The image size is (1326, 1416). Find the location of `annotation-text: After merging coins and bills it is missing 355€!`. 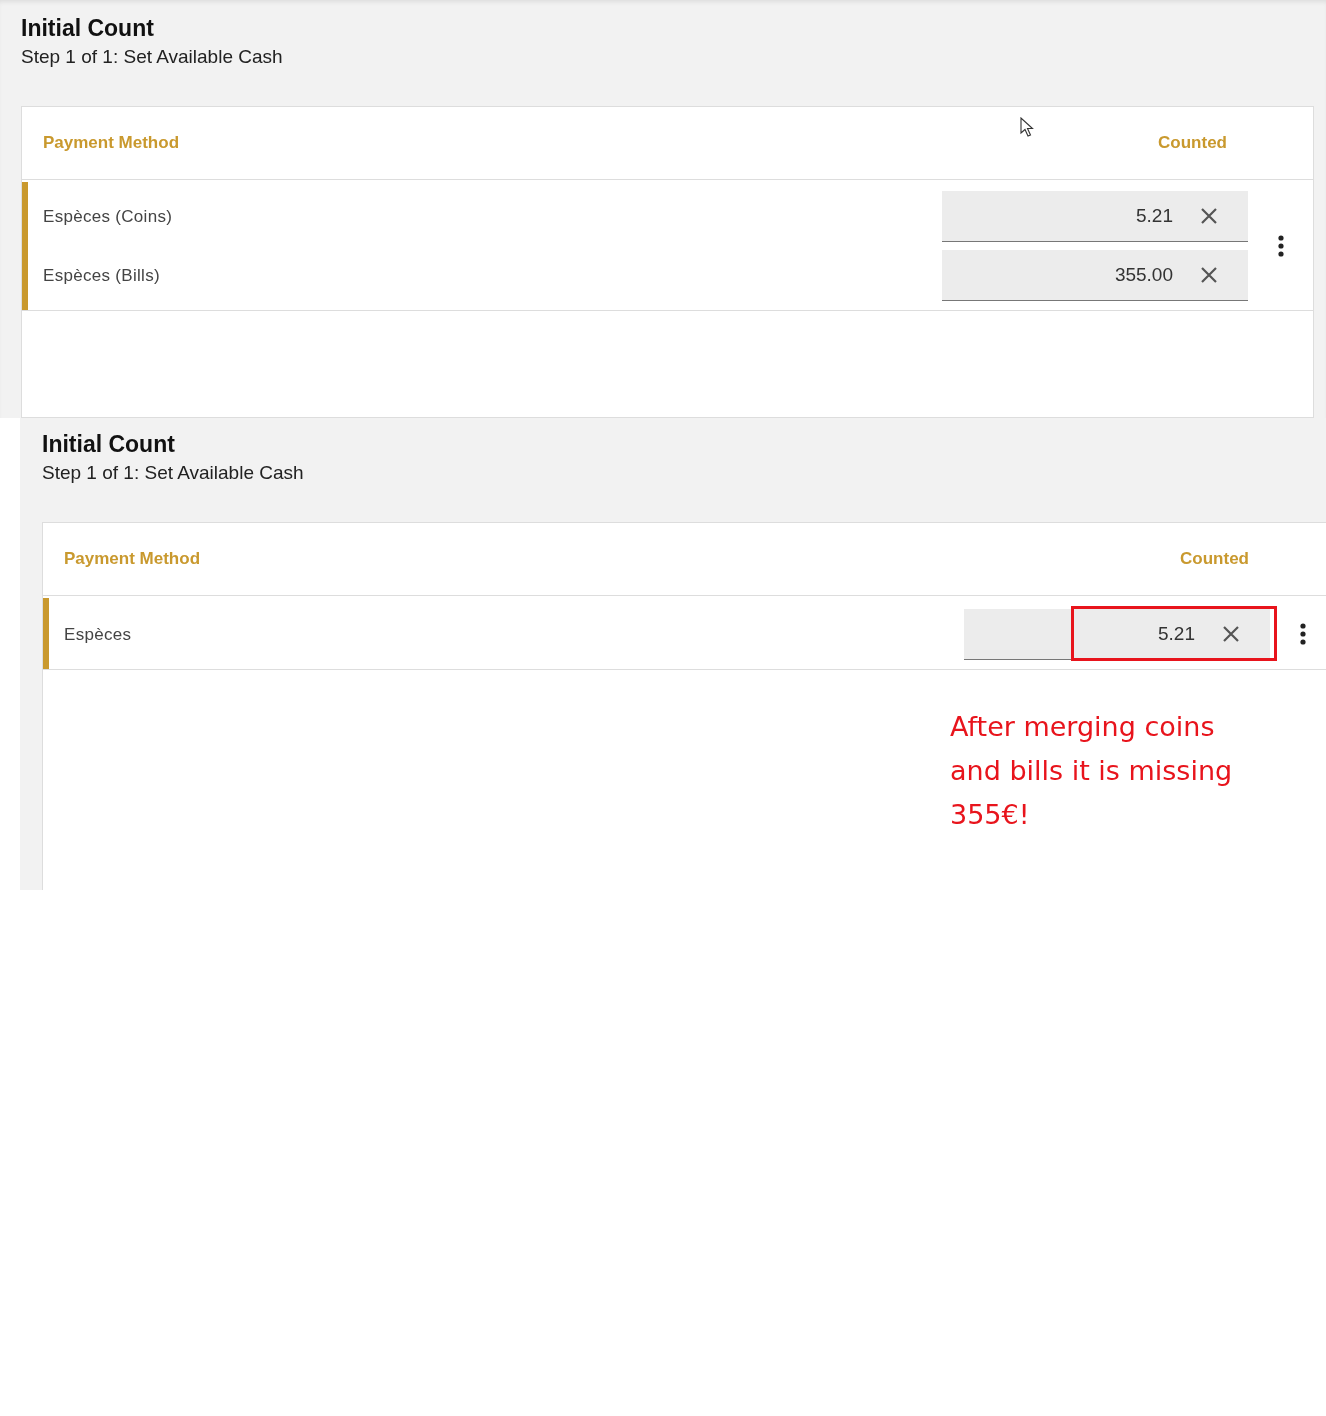

annotation-text: After merging coins and bills it is missing 355€! is located at coordinates (1092, 771).